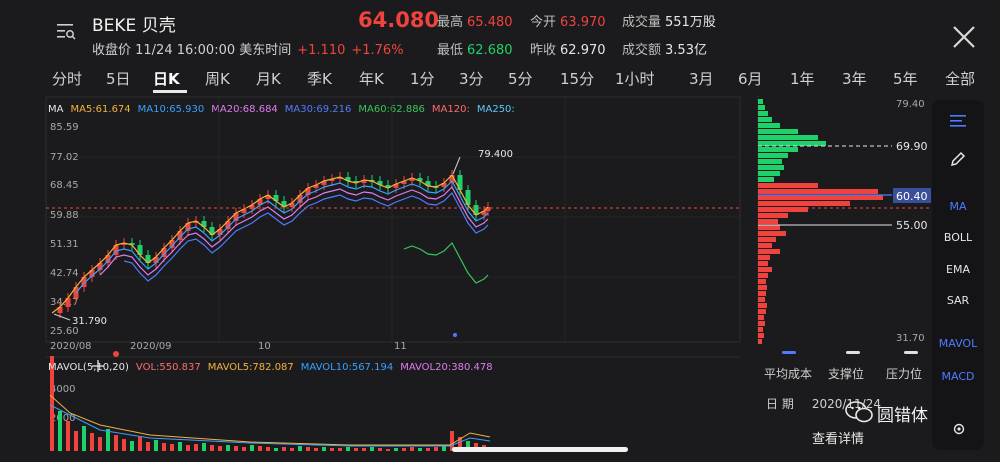 The image size is (1000, 462). What do you see at coordinates (268, 78) in the screenshot?
I see `tab-4: 月K` at bounding box center [268, 78].